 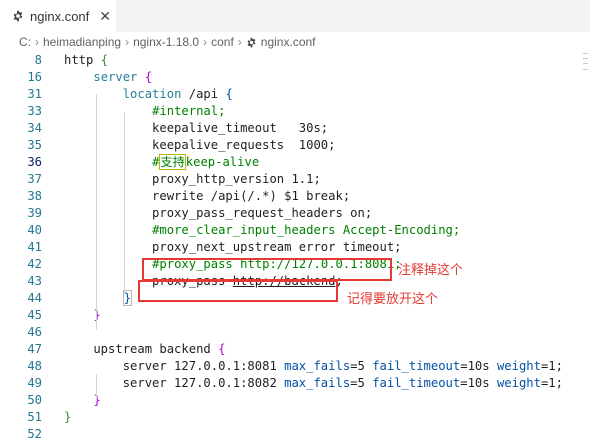 I want to click on line-number: 50, so click(x=34, y=400).